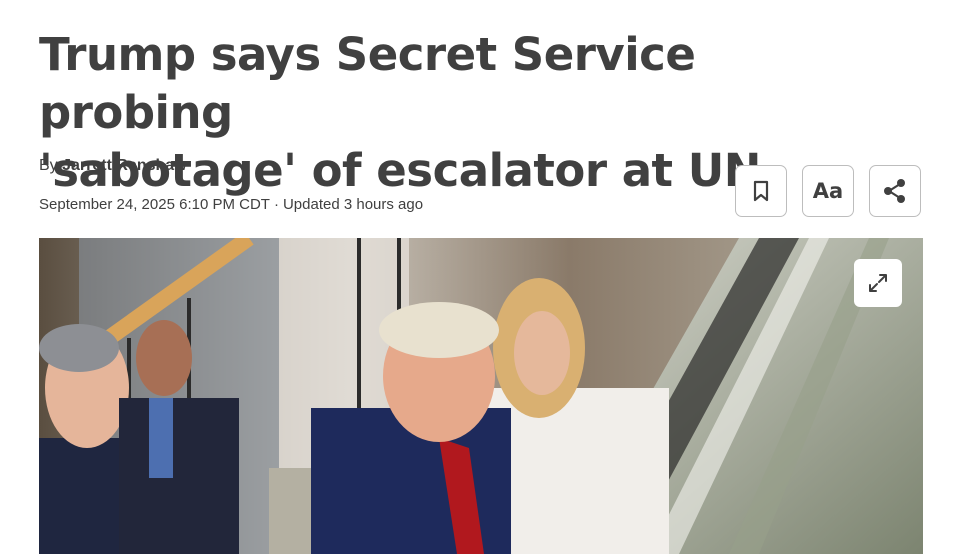 The width and height of the screenshot is (972, 554). I want to click on published-time: September 24, 2025 6:10 PM CDT, so click(154, 204).